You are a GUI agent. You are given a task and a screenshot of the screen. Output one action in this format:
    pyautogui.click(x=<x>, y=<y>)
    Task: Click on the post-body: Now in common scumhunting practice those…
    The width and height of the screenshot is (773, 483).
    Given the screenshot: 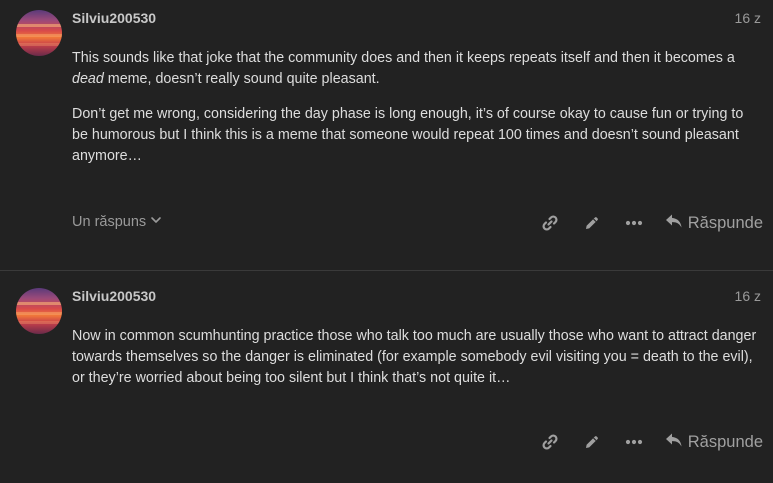 What is the action you would take?
    pyautogui.click(x=417, y=364)
    